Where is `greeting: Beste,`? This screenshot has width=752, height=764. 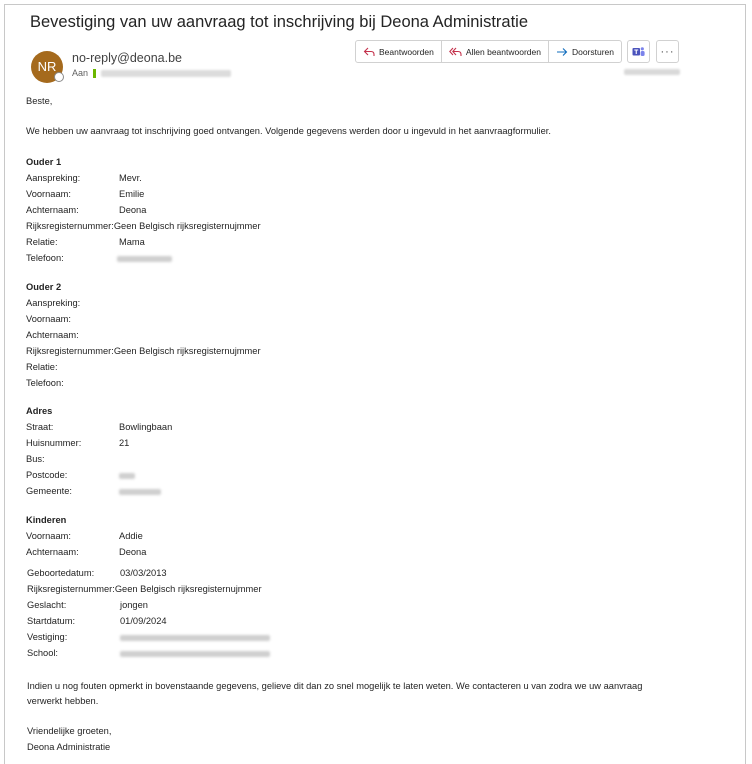
greeting: Beste, is located at coordinates (39, 101).